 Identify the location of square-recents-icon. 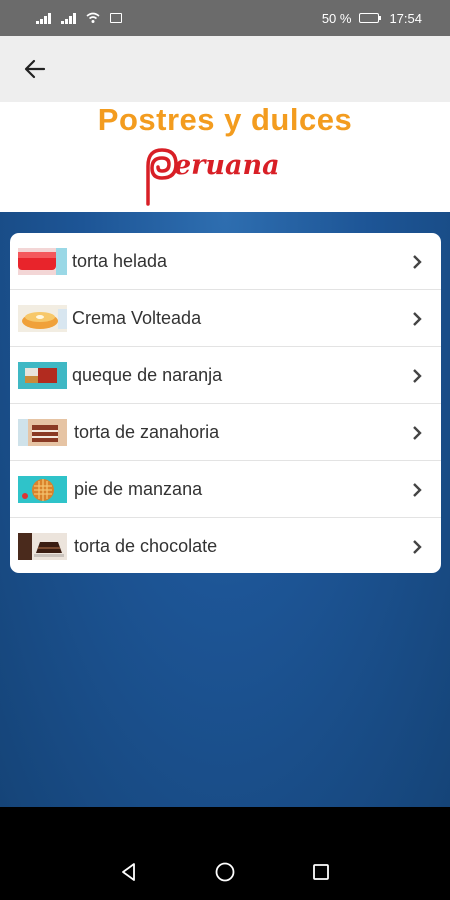
(321, 872).